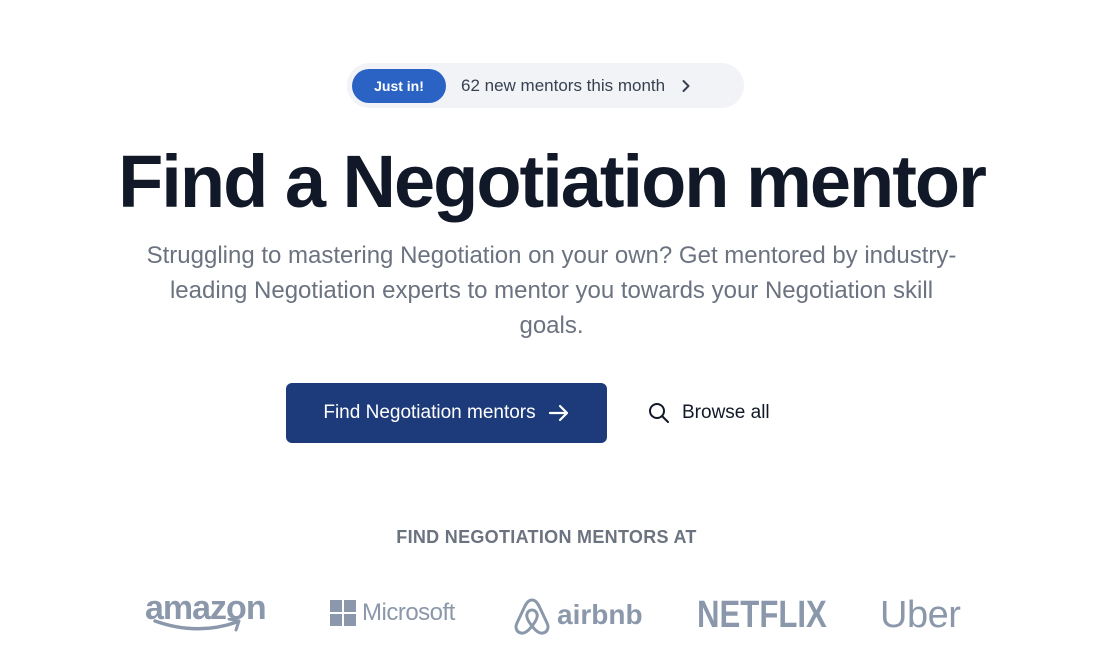 This screenshot has height=668, width=1103. What do you see at coordinates (209, 614) in the screenshot?
I see `amazon-logo: amazon` at bounding box center [209, 614].